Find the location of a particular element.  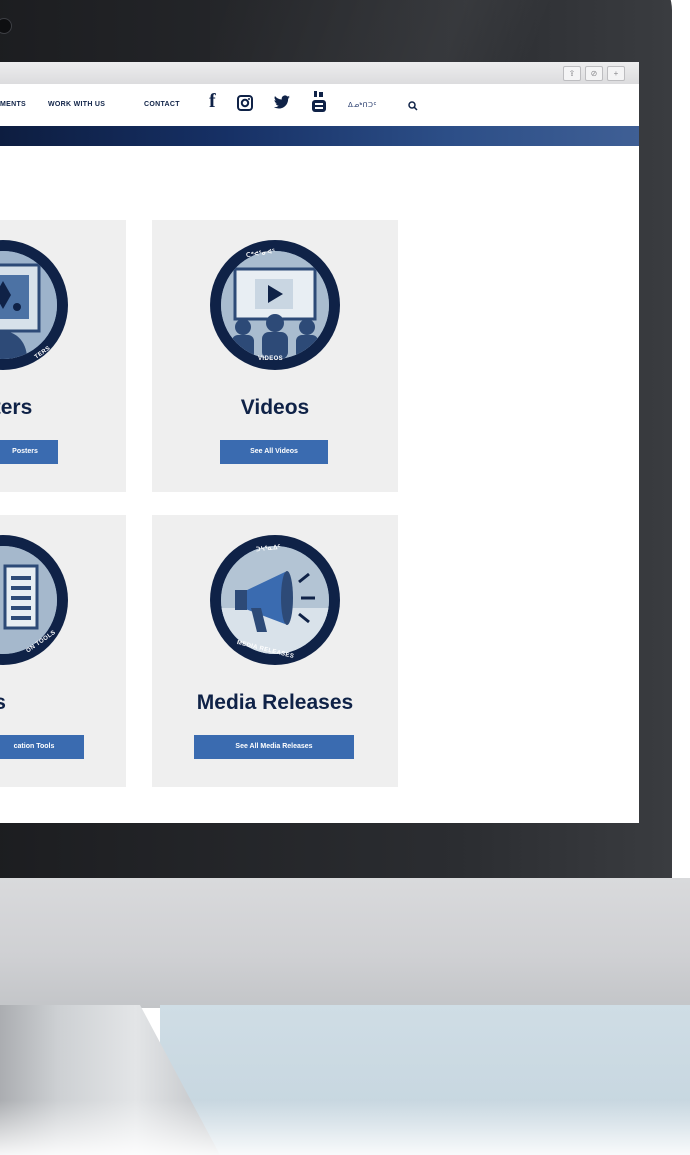

site-navigation: MENTS WORK WITH US CONTACT f ᐃᓄᒃᑎᑐᑦ is located at coordinates (319, 105).